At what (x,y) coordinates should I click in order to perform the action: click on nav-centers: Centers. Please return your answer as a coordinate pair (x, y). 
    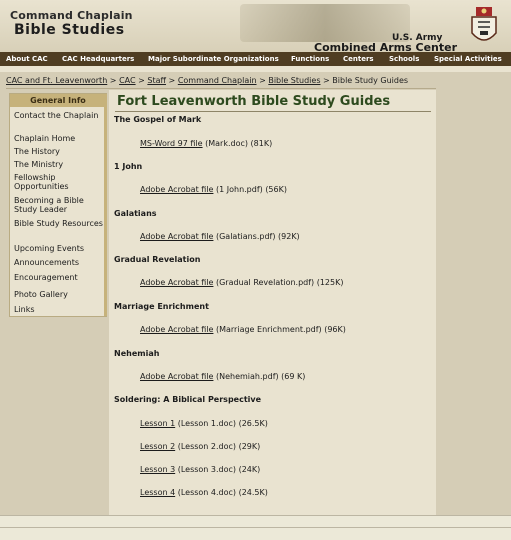
    Looking at the image, I should click on (358, 59).